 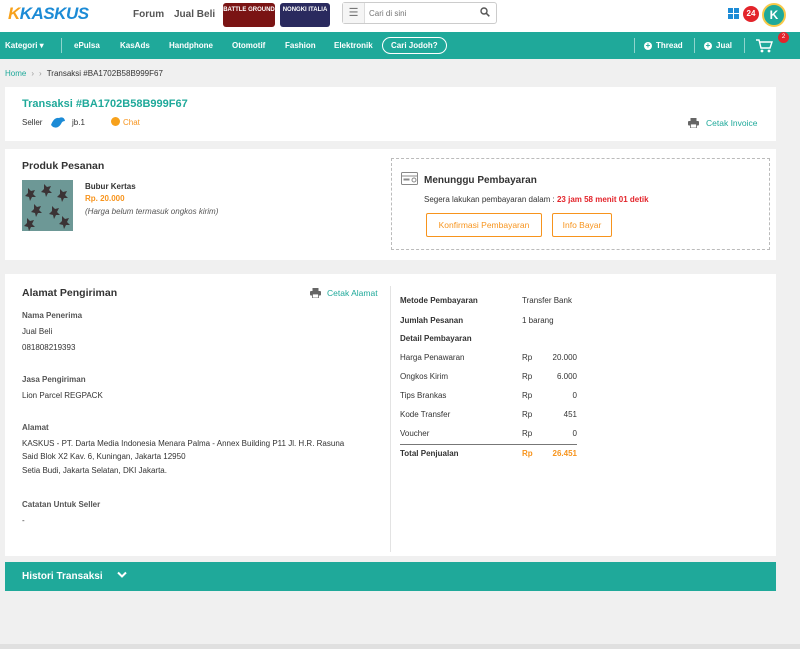 What do you see at coordinates (24, 45) in the screenshot?
I see `kategori-menu: Kategori ▾` at bounding box center [24, 45].